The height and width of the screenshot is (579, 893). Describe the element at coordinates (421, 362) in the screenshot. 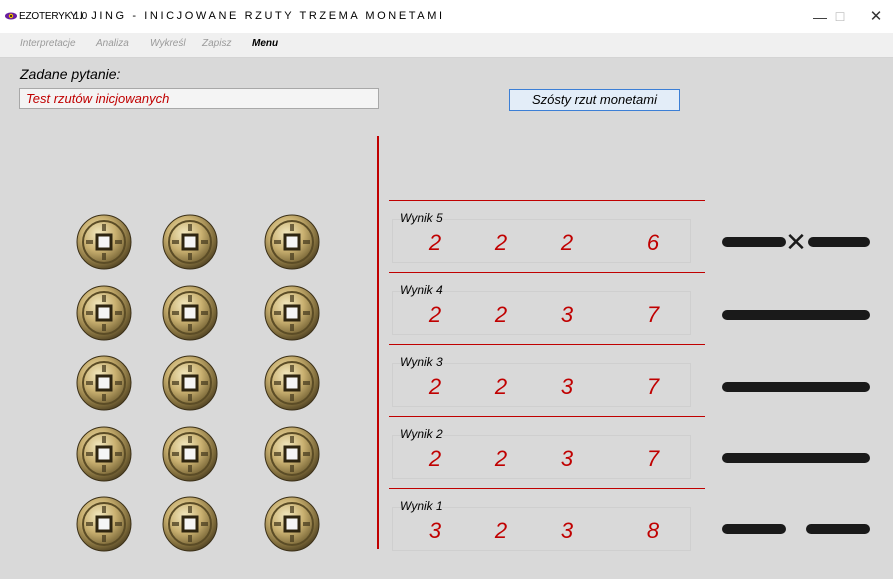

I see `result-label: Wynik 3` at that location.